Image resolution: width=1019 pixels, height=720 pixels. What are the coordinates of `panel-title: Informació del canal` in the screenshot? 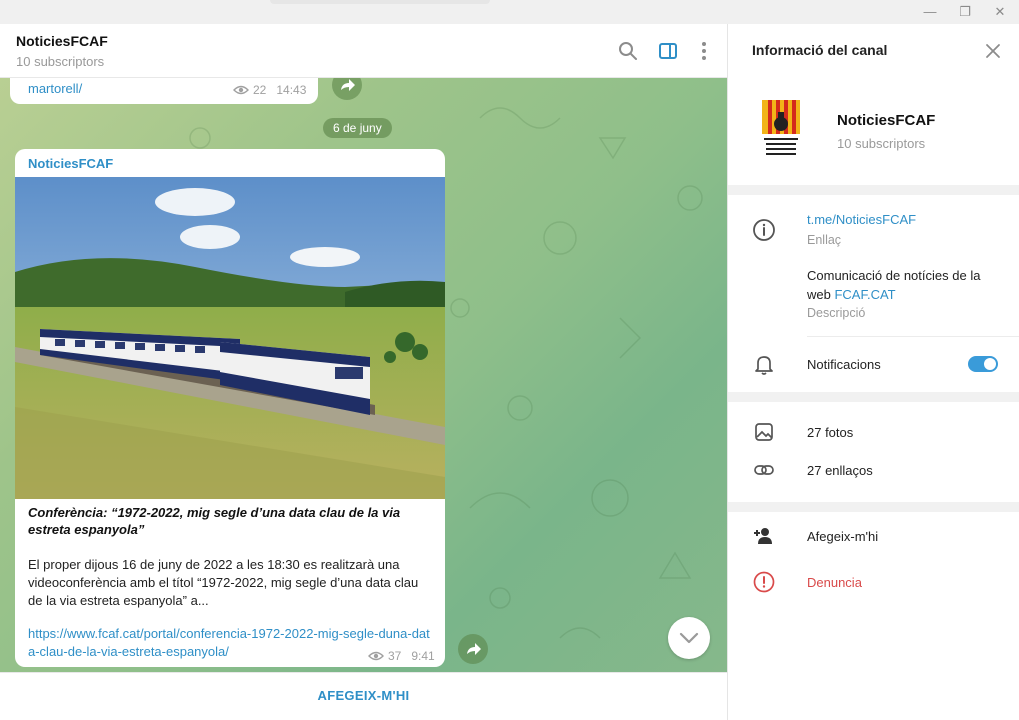 It's located at (820, 50).